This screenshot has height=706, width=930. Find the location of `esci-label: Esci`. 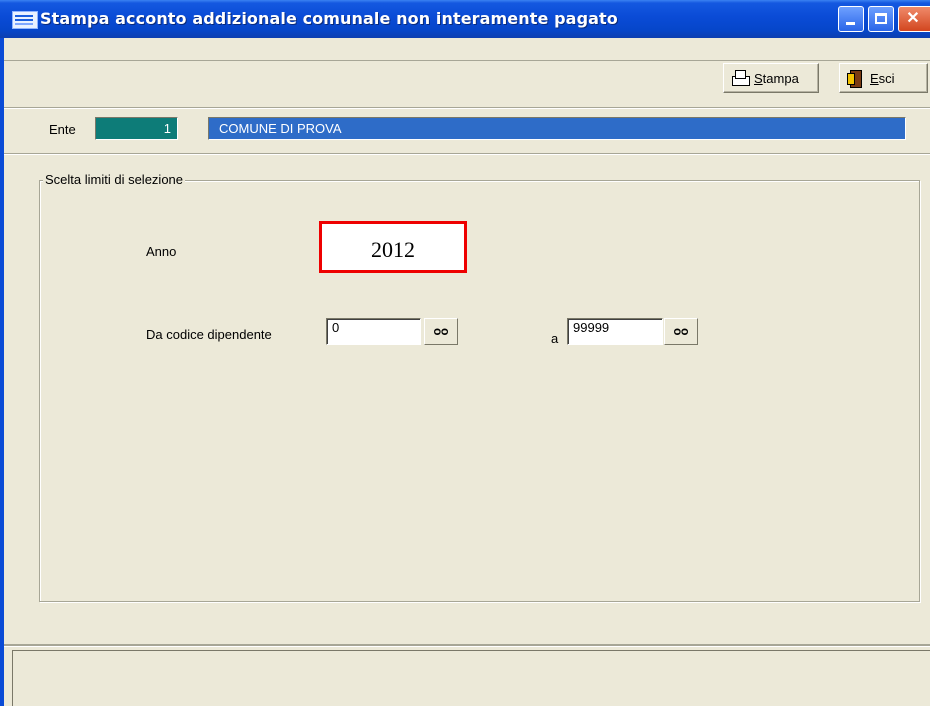

esci-label: Esci is located at coordinates (882, 78).